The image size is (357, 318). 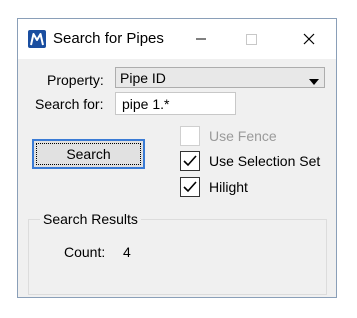 What do you see at coordinates (265, 161) in the screenshot?
I see `use-selection-set-label: Use Selection Set` at bounding box center [265, 161].